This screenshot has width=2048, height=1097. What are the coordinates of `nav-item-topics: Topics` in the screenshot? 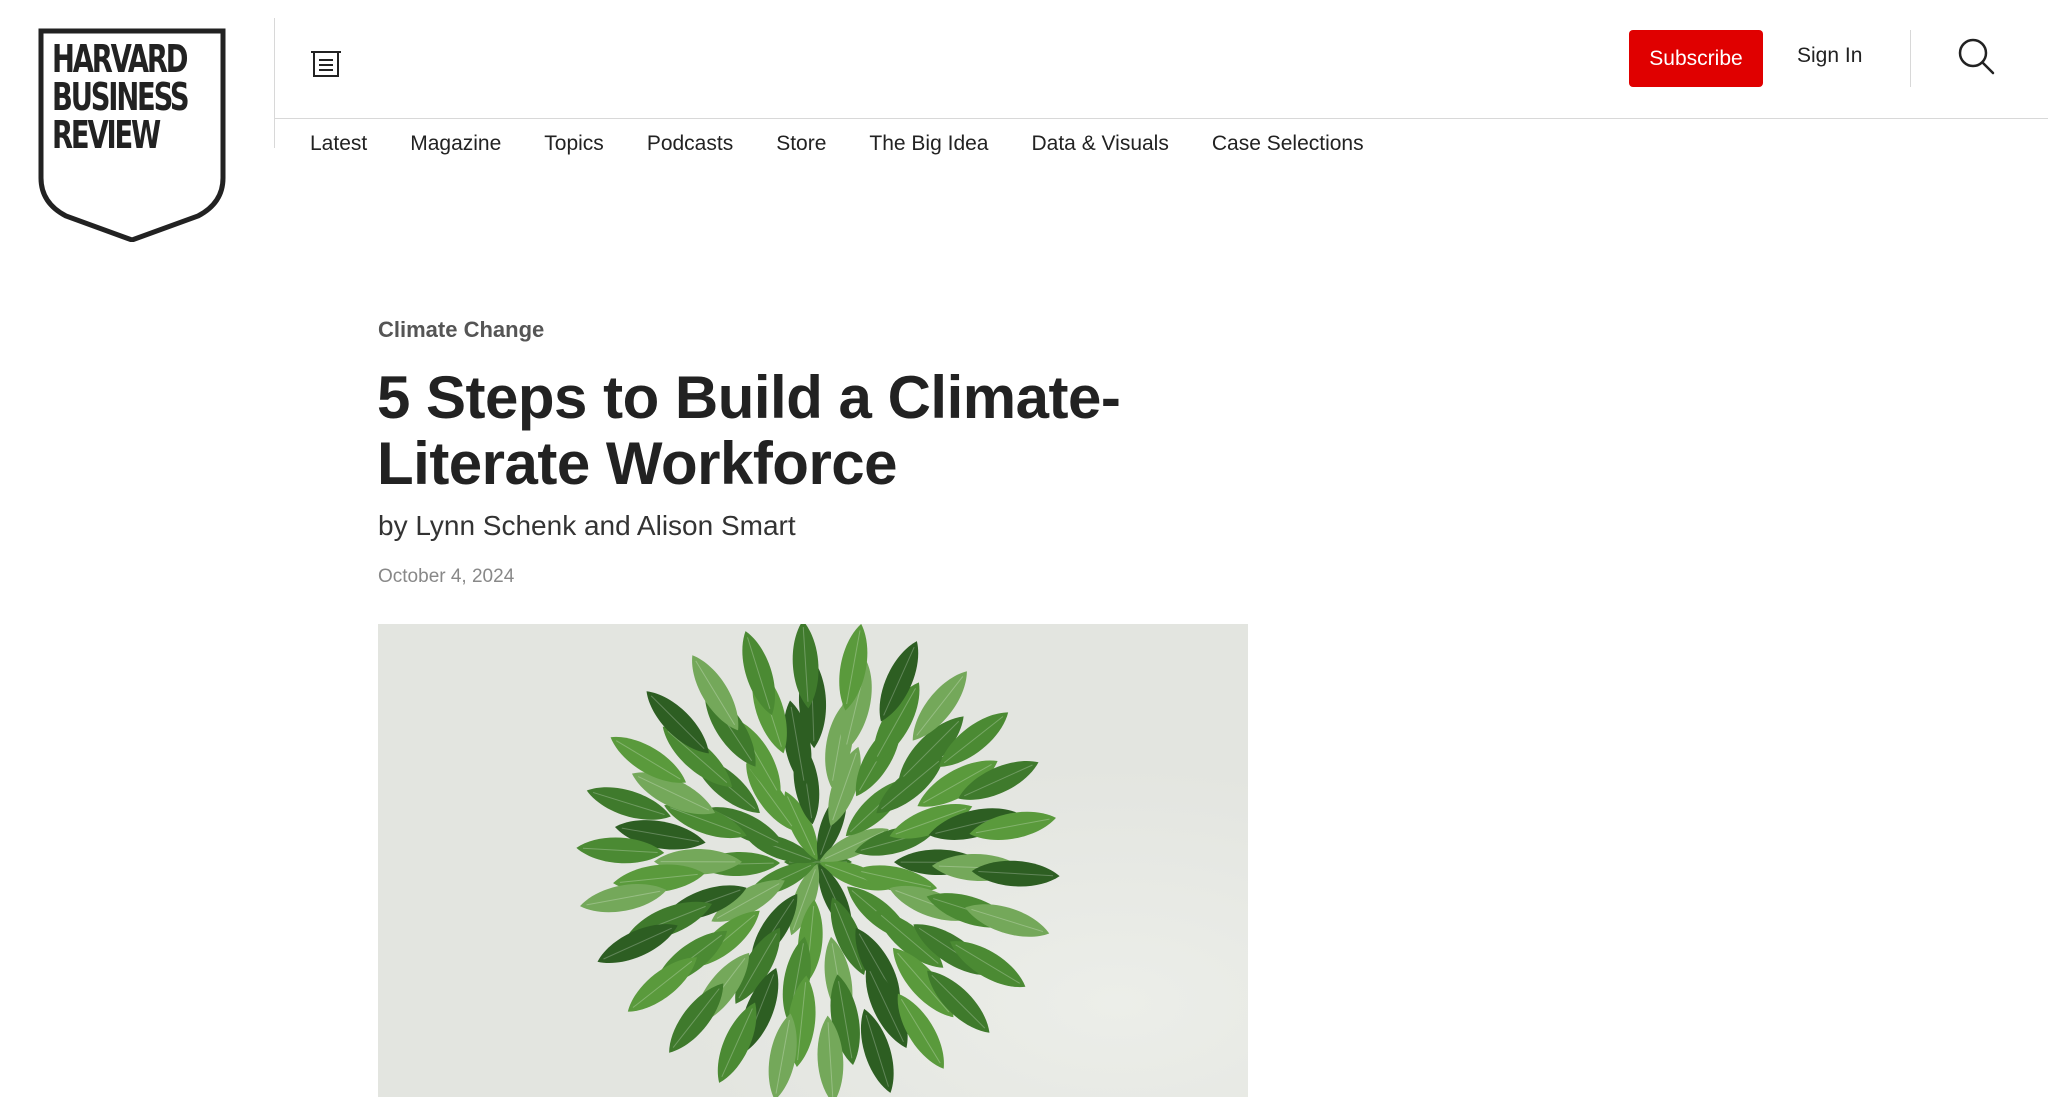 It's located at (574, 144).